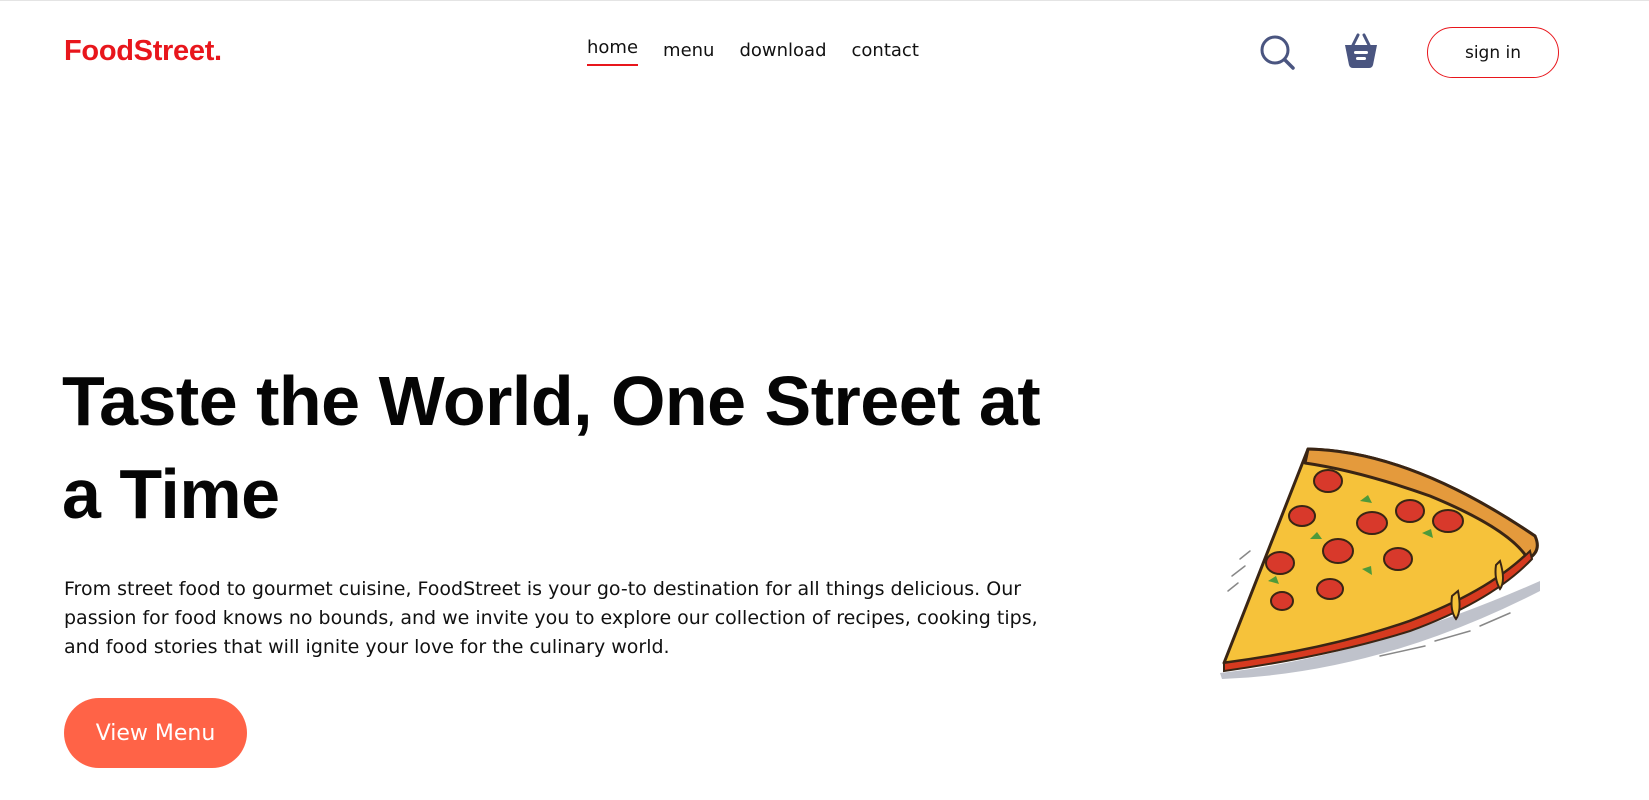  What do you see at coordinates (551, 447) in the screenshot?
I see `hero-title: Taste the World, One Street at a Time` at bounding box center [551, 447].